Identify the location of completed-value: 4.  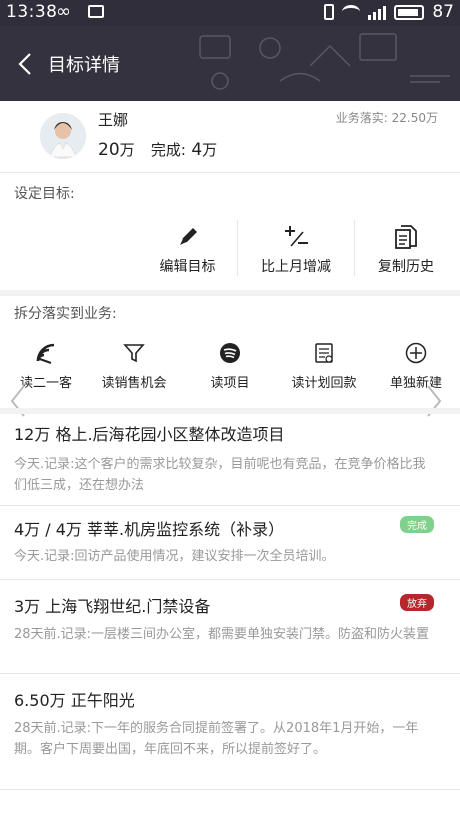
(197, 150).